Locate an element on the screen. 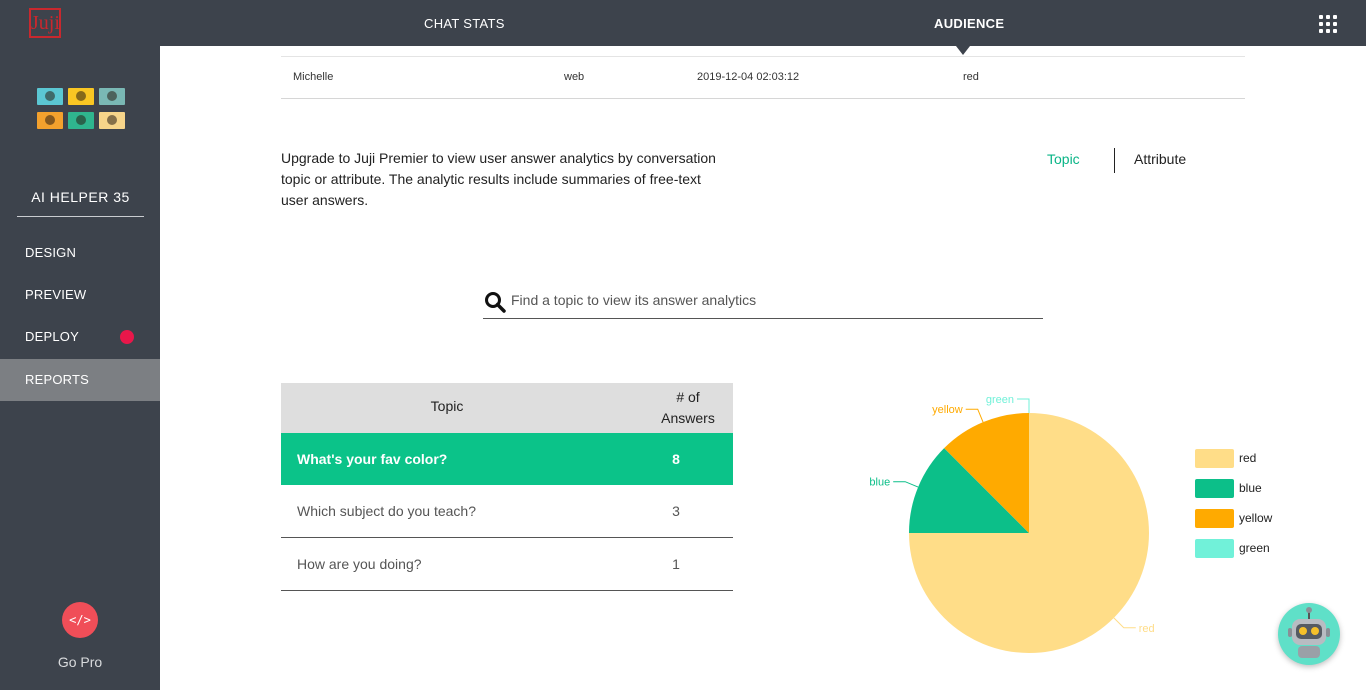 The width and height of the screenshot is (1366, 690). tab-audience: AUDIENCE is located at coordinates (969, 23).